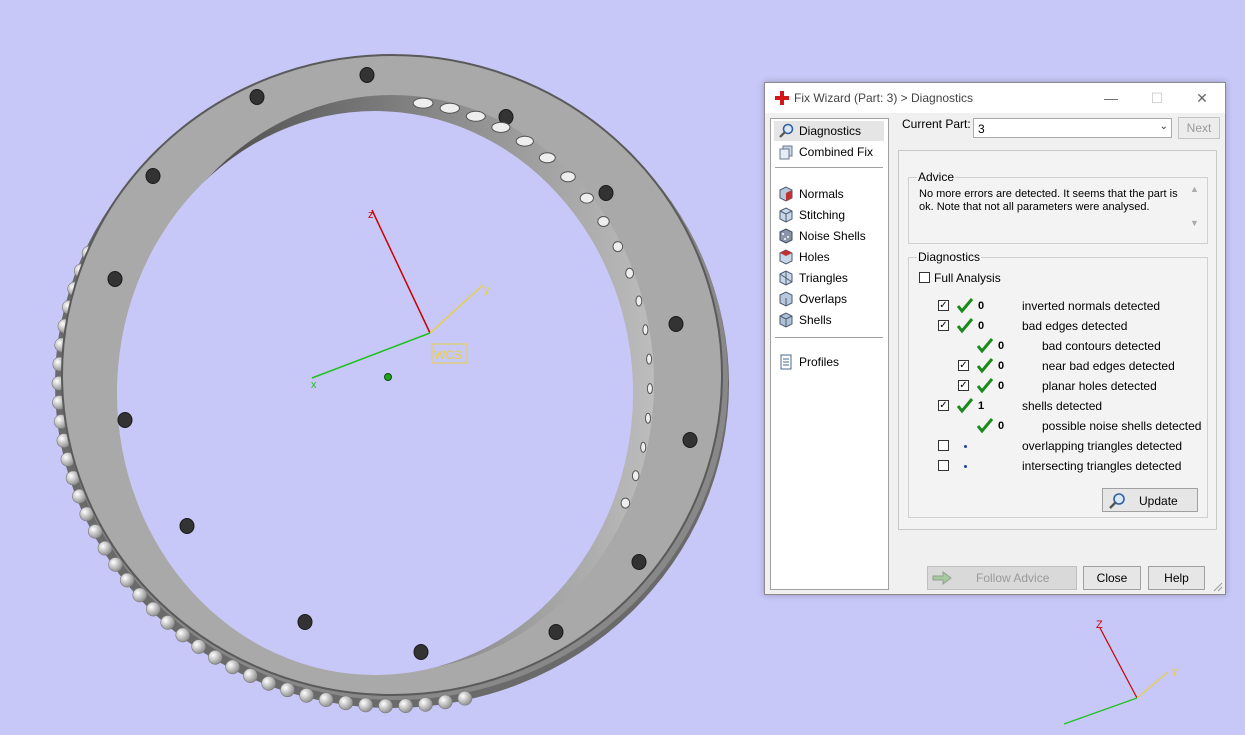  I want to click on magnifier-icon, so click(1117, 501).